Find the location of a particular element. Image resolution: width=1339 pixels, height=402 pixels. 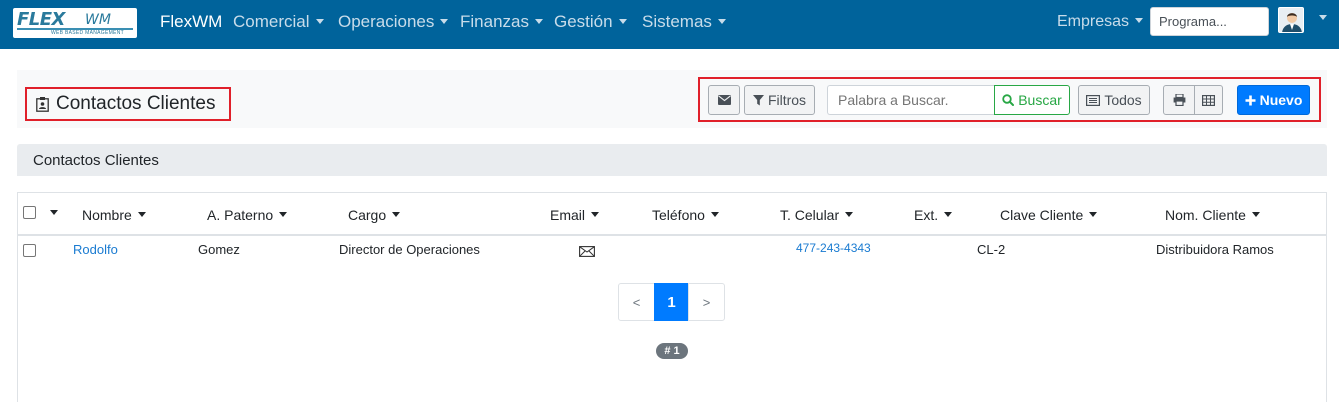

column-header-telefono: Teléfono is located at coordinates (685, 215).